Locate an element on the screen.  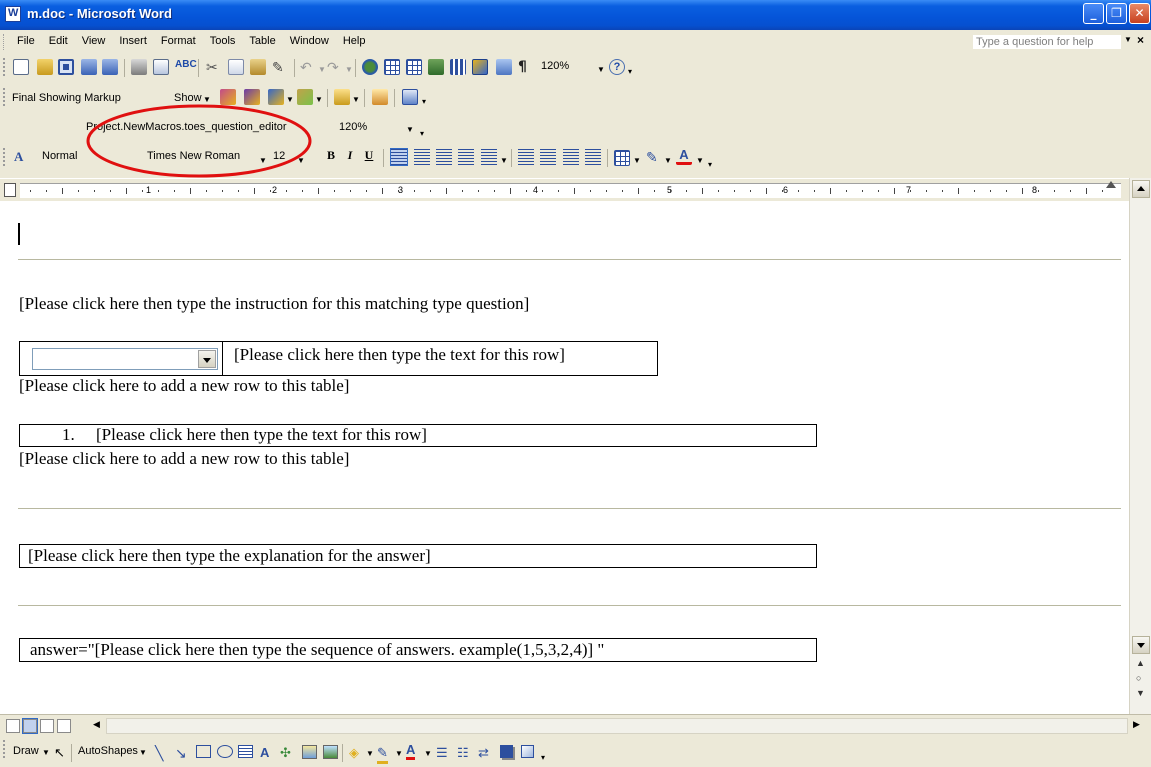
diagram-icon: ✣ is located at coordinates (285, 753).